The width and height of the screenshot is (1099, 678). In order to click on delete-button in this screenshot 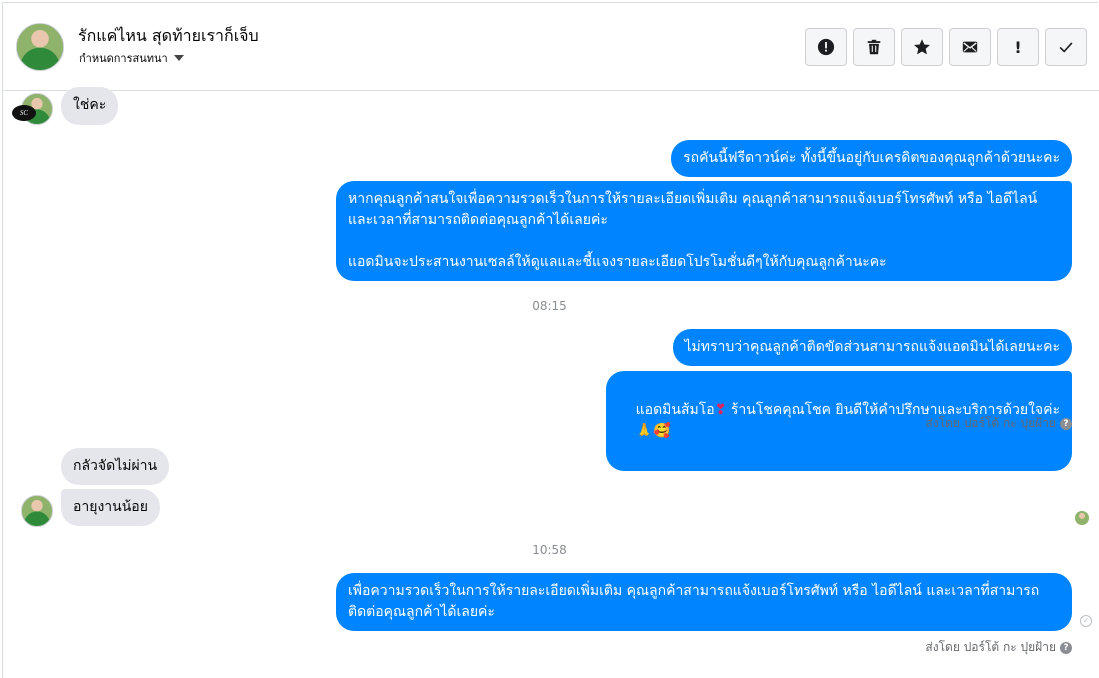, I will do `click(874, 47)`.